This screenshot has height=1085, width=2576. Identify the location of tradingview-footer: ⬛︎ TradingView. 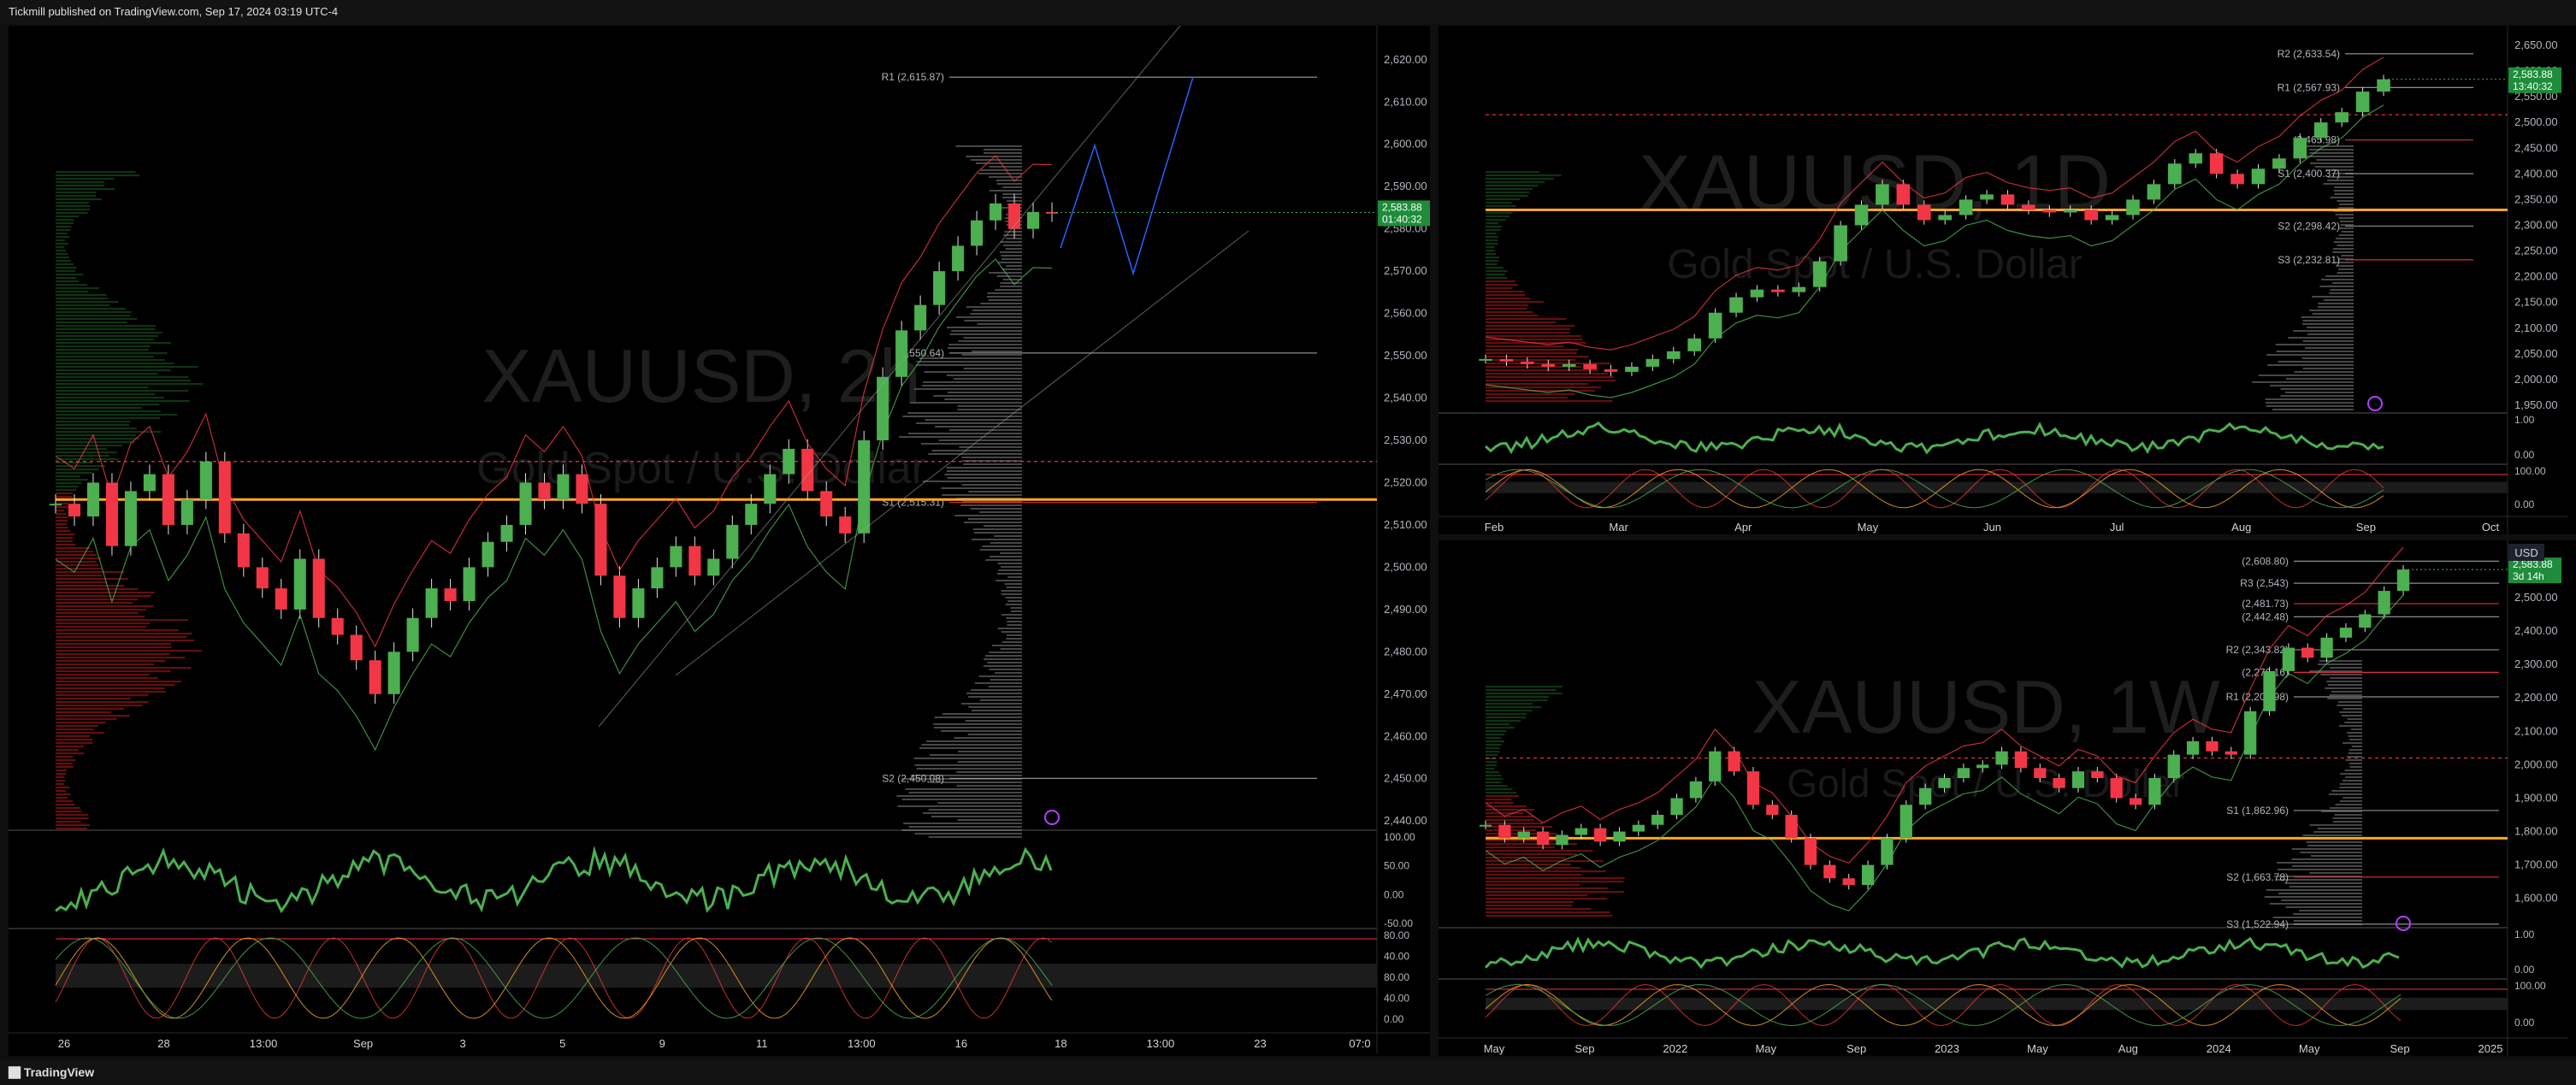
(1288, 1072).